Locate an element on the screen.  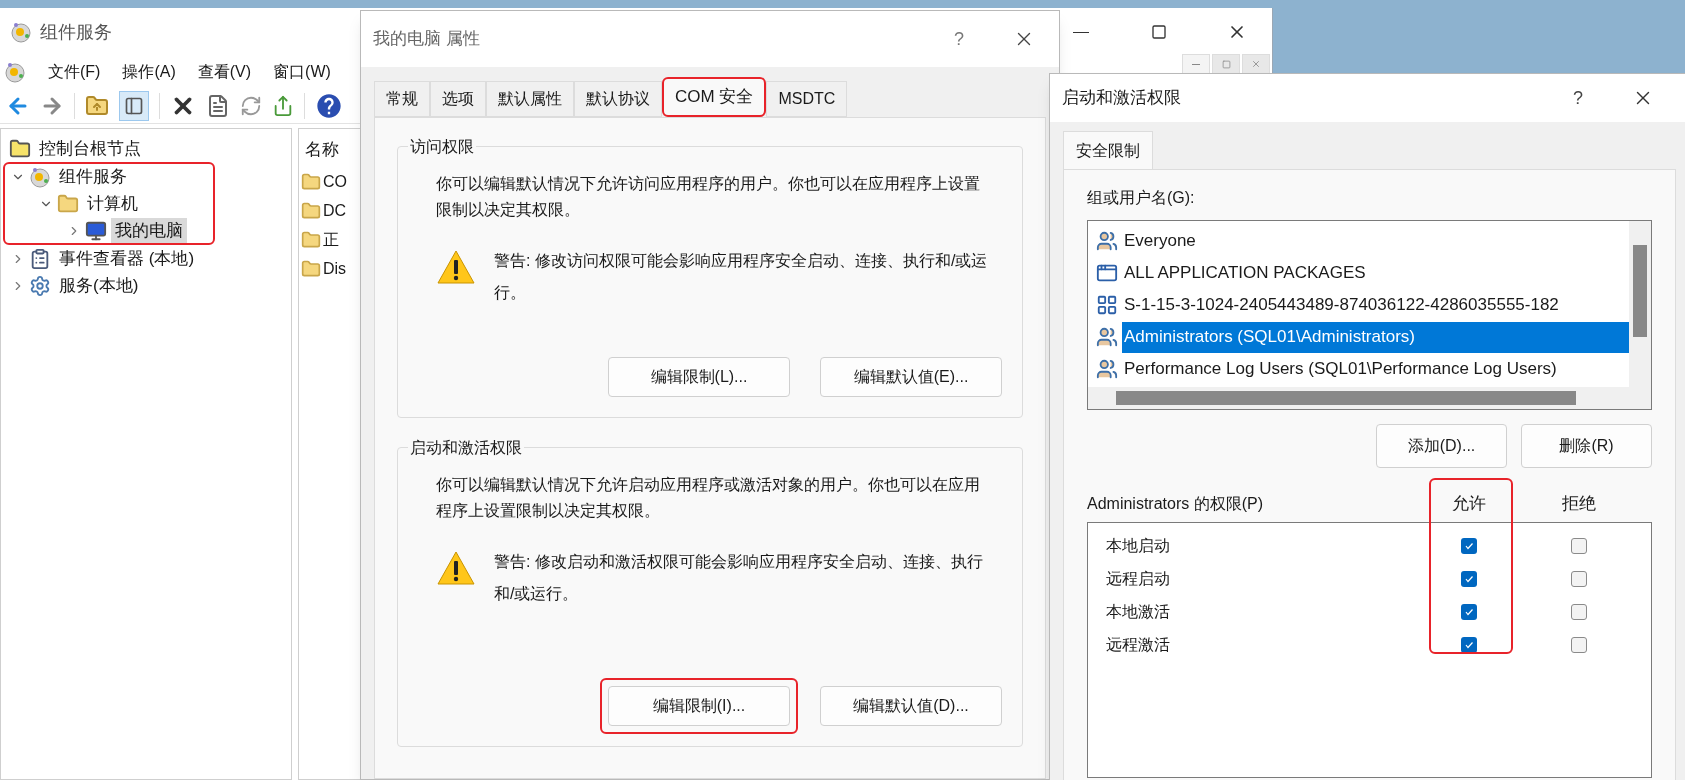
field-label: 组或用户名(G): is located at coordinates (1141, 198).